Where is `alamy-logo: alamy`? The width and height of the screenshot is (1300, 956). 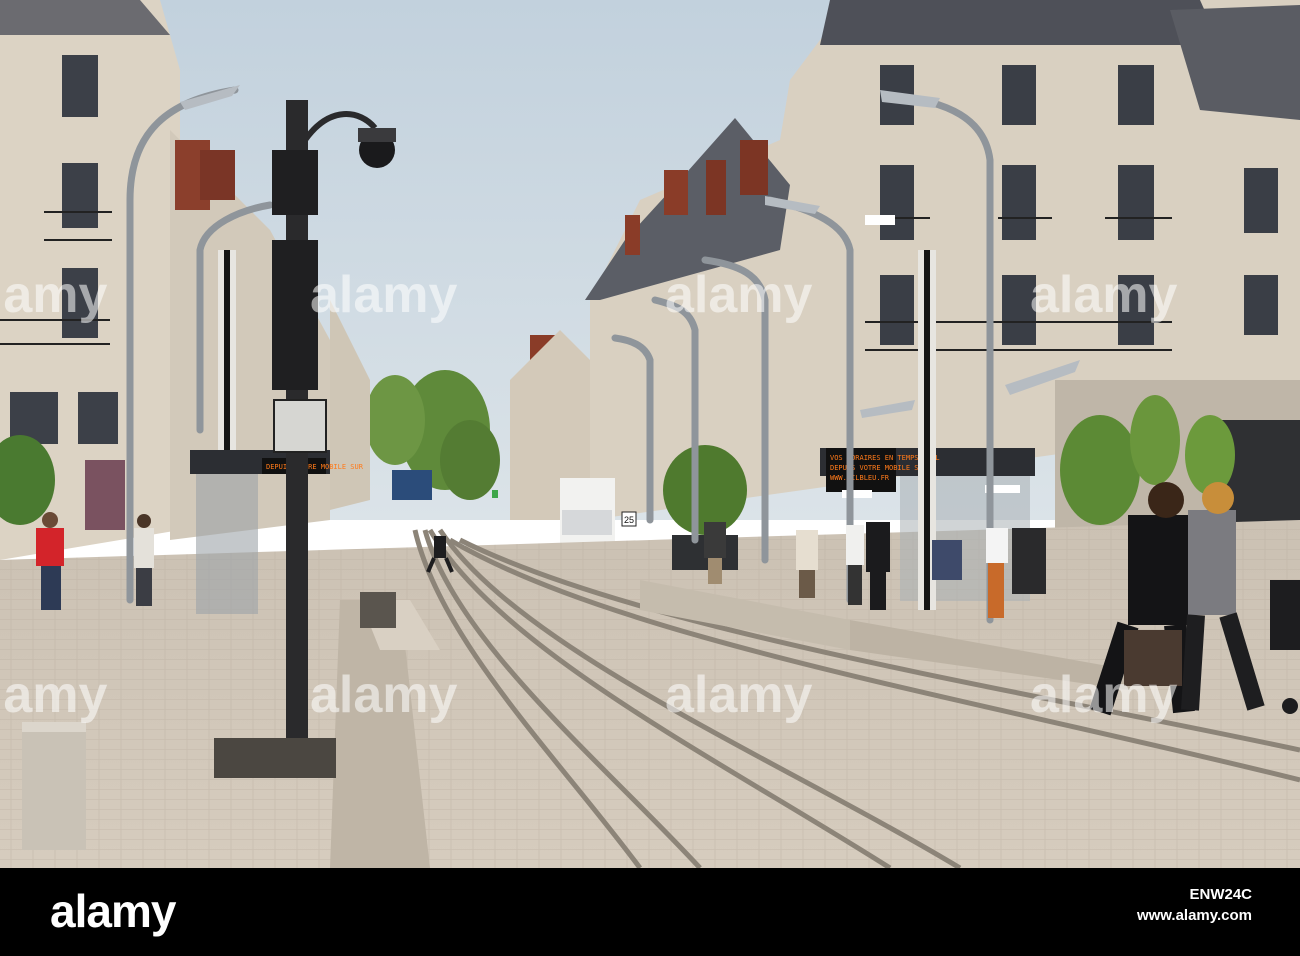
alamy-logo: alamy is located at coordinates (113, 911).